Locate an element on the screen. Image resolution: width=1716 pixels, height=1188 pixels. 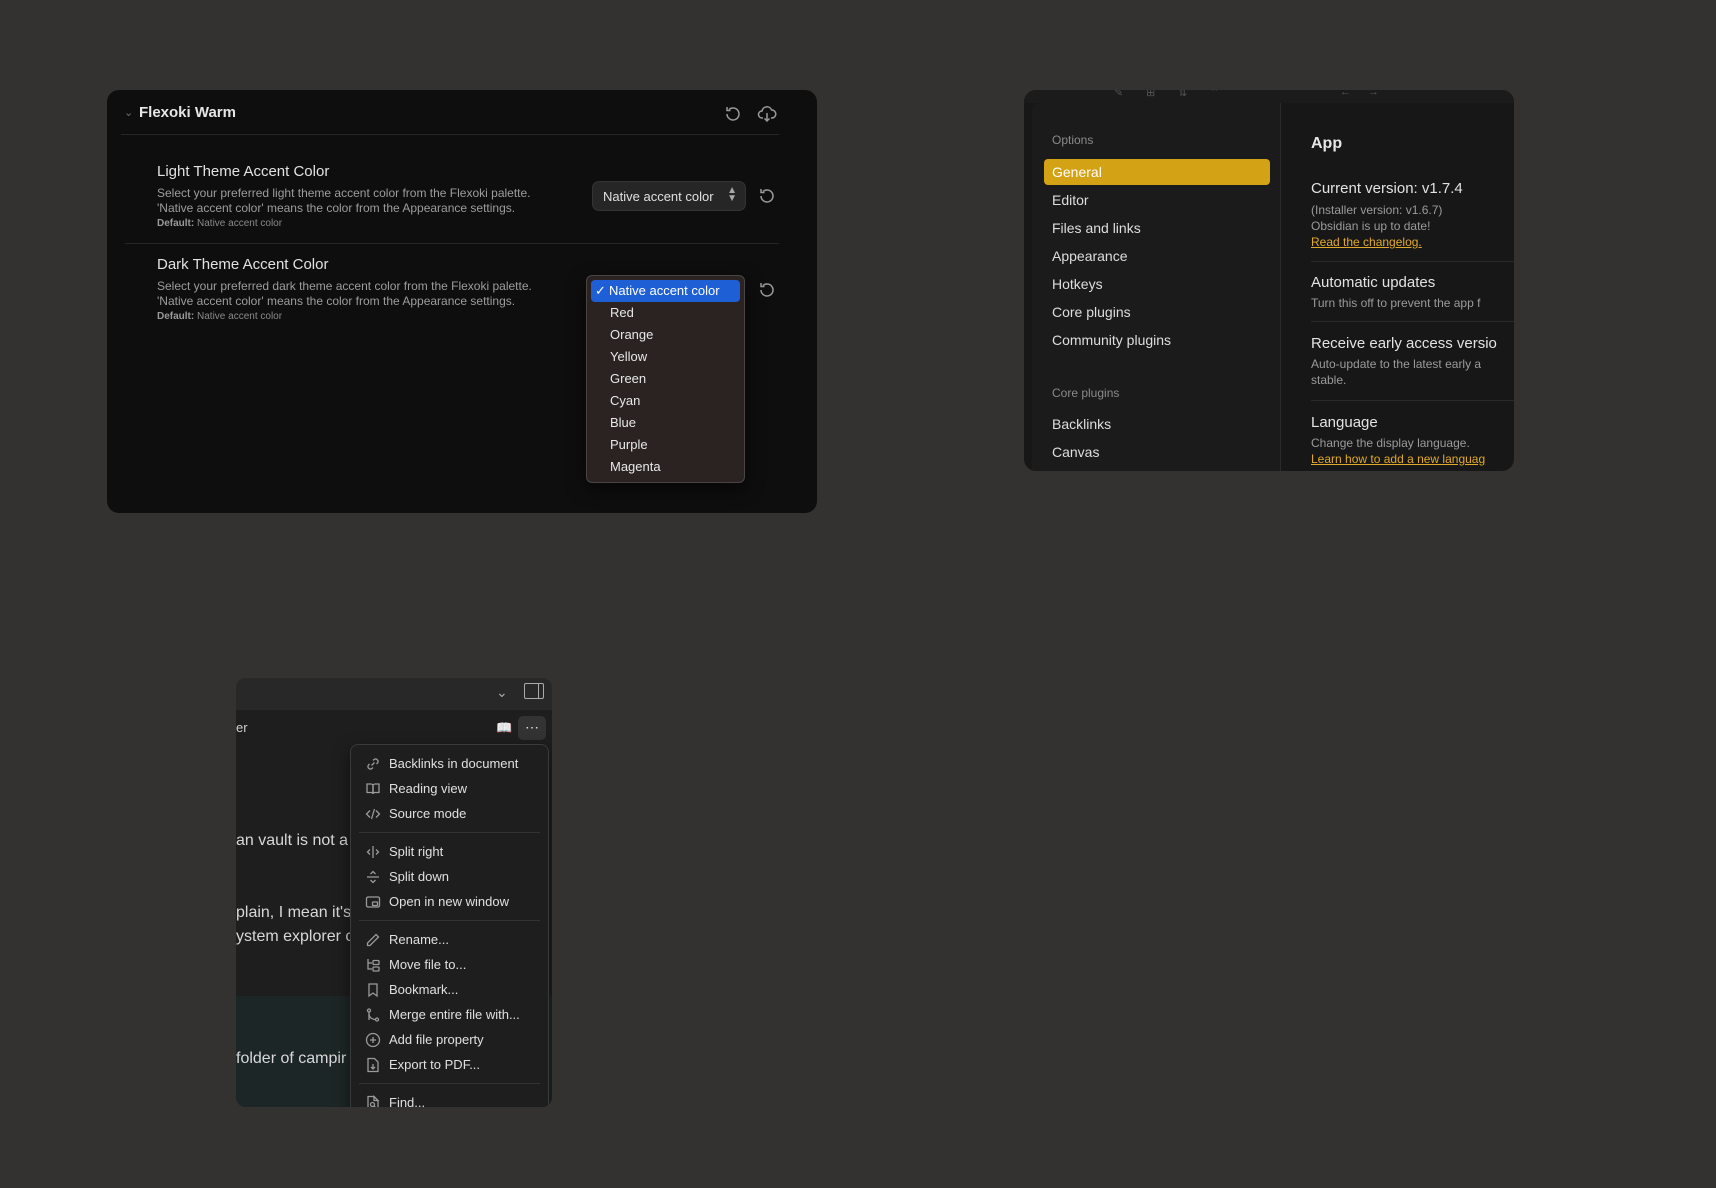
menu-item-reading-view: Reading view is located at coordinates (449, 789).